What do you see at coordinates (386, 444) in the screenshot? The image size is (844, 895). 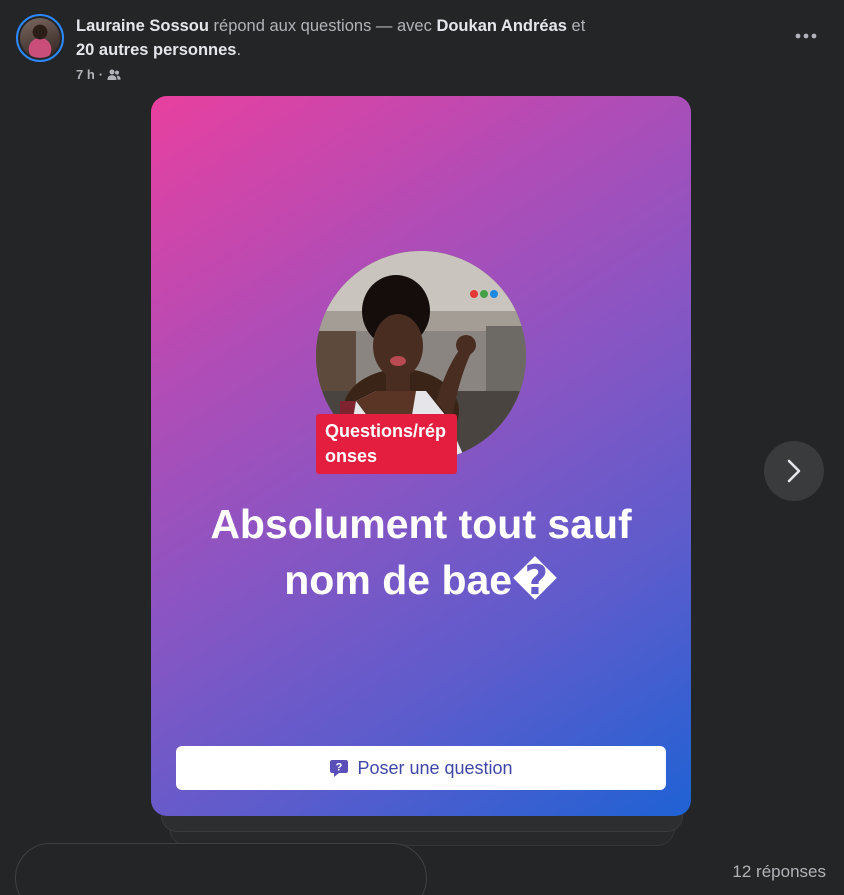 I see `qa-badge: Questions/réponses` at bounding box center [386, 444].